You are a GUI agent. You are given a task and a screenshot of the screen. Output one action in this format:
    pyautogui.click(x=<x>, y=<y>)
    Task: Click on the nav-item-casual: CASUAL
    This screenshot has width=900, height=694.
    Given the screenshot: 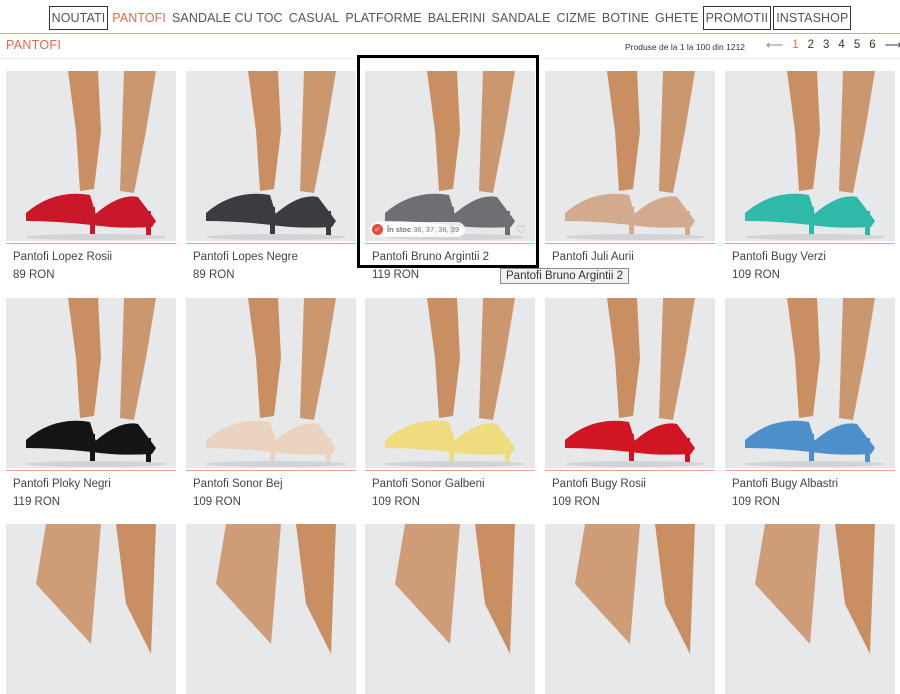 What is the action you would take?
    pyautogui.click(x=314, y=18)
    